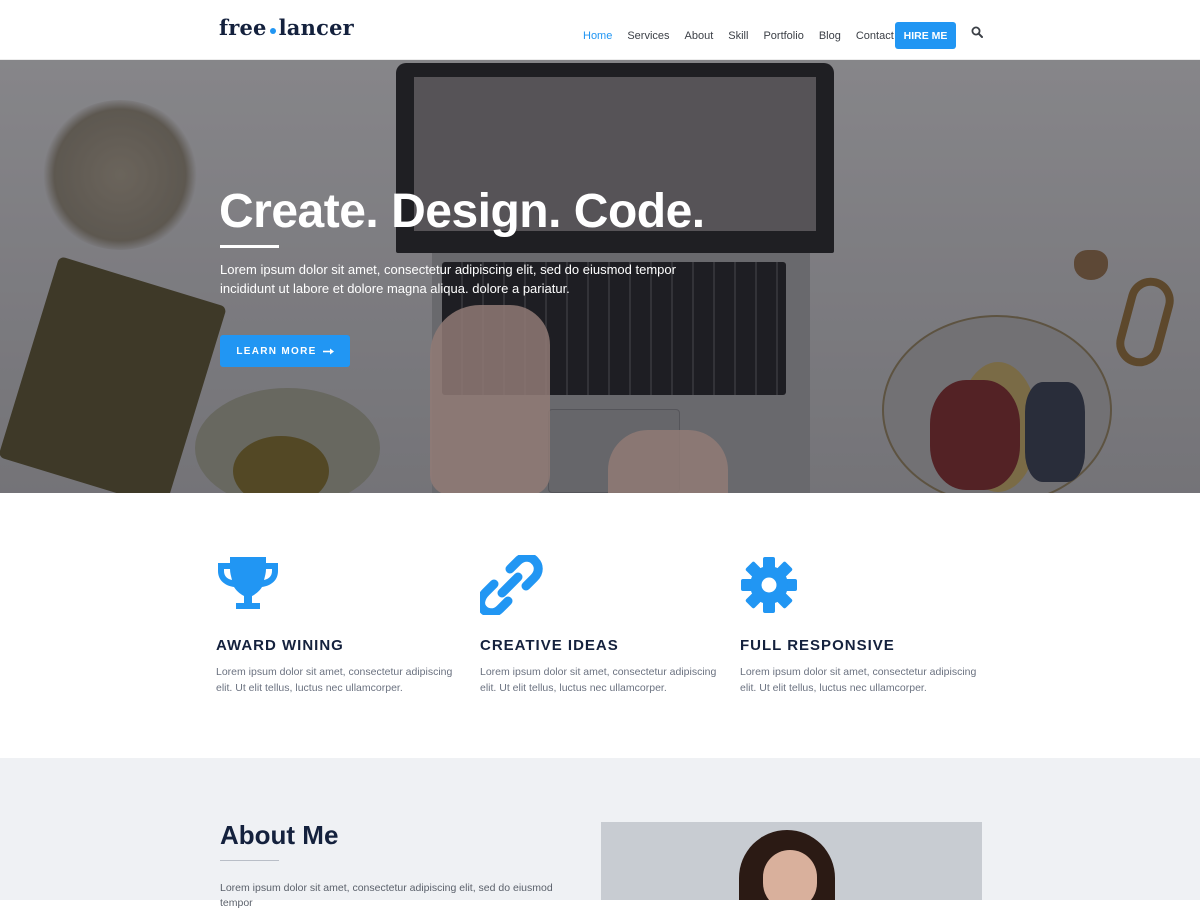  I want to click on learn-more-button: LEARN MORE, so click(285, 351).